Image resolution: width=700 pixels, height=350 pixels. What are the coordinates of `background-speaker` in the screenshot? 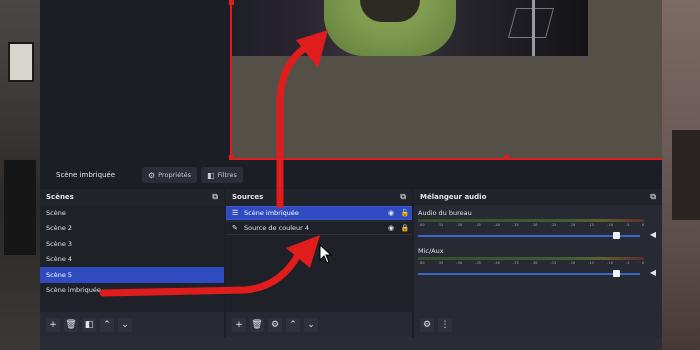 It's located at (20, 207).